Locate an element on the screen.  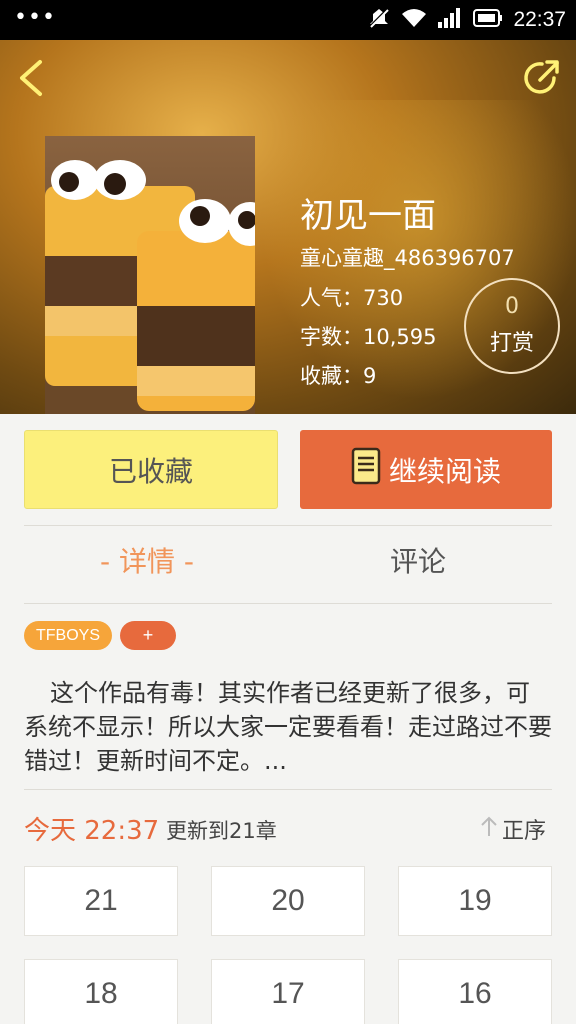
cover-image is located at coordinates (150, 275).